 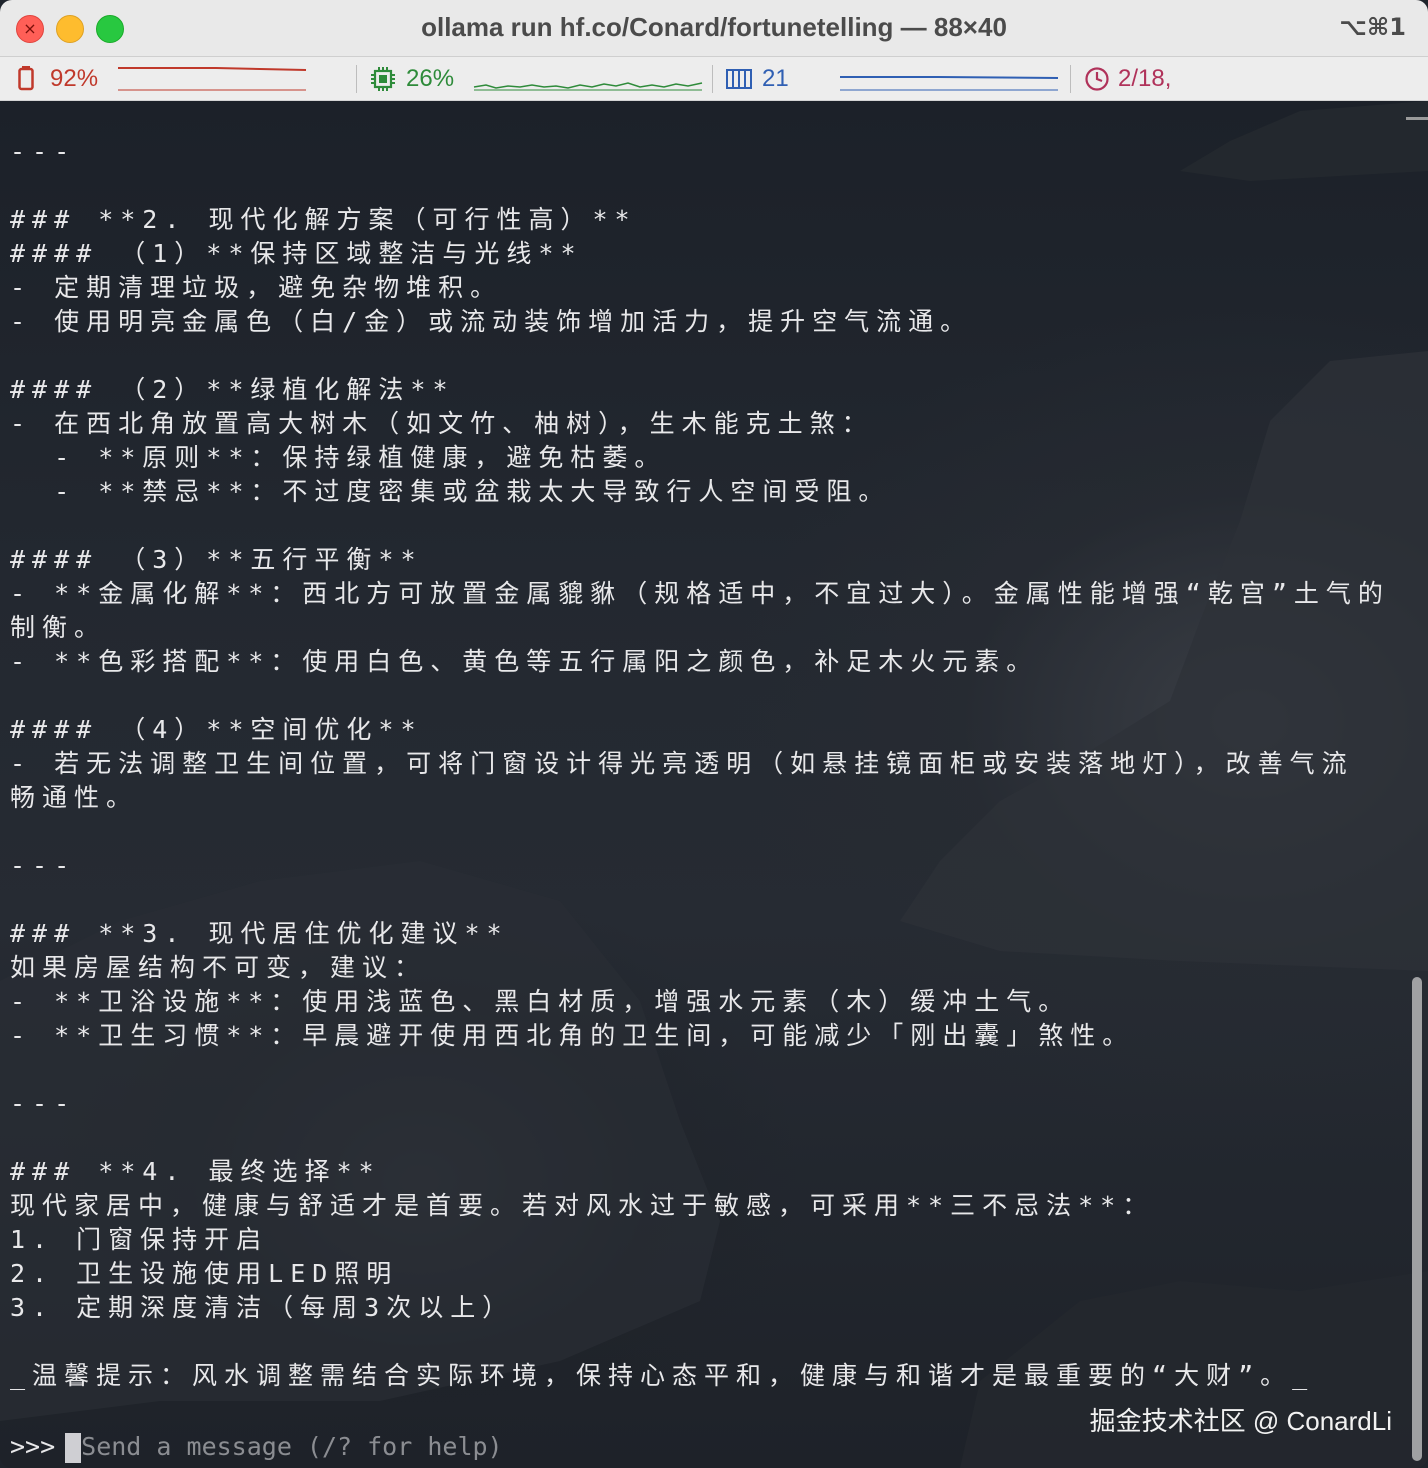 What do you see at coordinates (338, 457) in the screenshot?
I see `output-line: - **原则**：保持绿植健康，避免枯萎。` at bounding box center [338, 457].